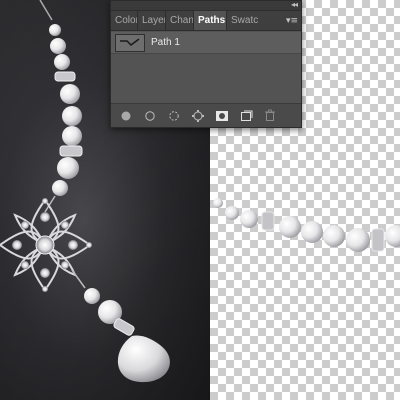  I want to click on panel-menu-icon: ▾≡, so click(292, 21).